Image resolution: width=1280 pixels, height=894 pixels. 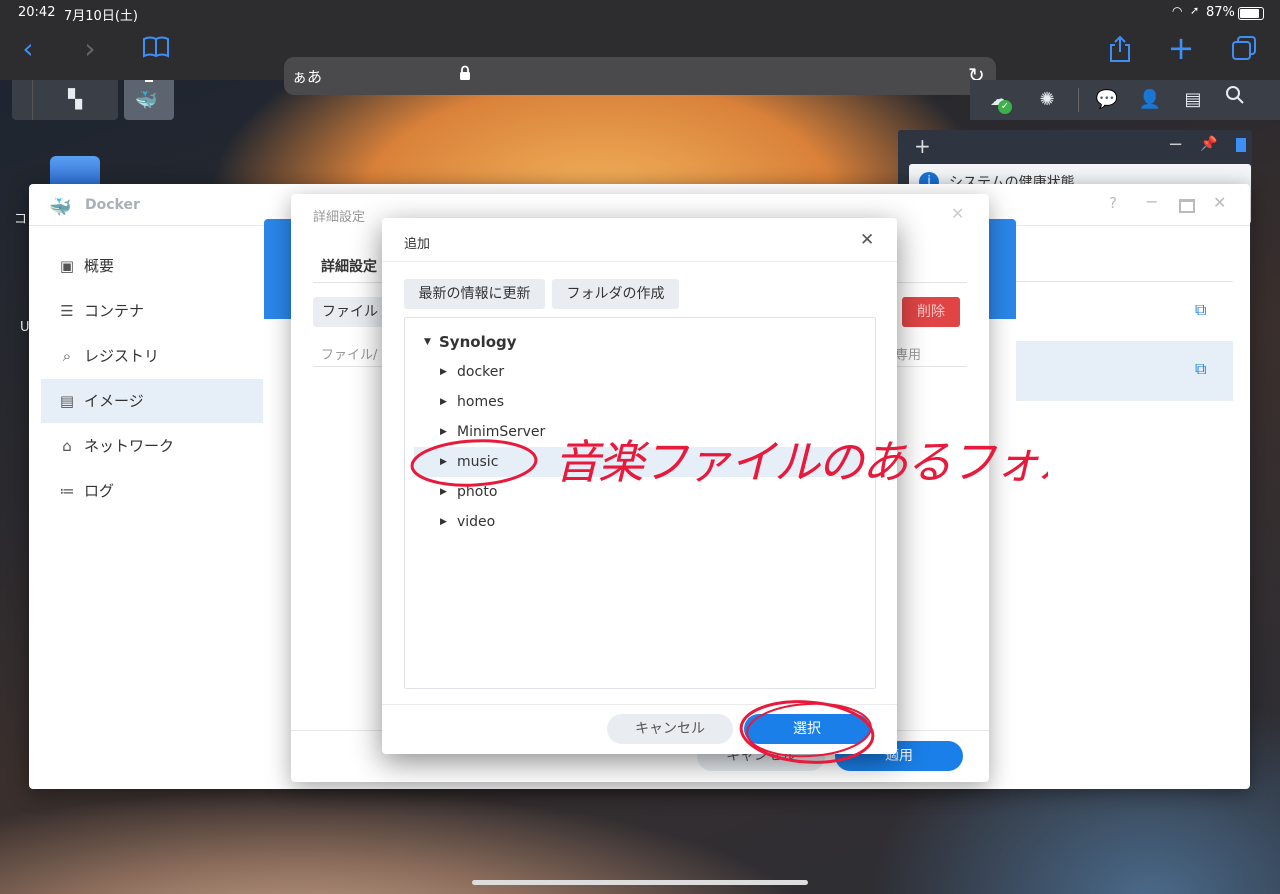 What do you see at coordinates (152, 266) in the screenshot?
I see `sidebar-item-overview: ▣ 概要` at bounding box center [152, 266].